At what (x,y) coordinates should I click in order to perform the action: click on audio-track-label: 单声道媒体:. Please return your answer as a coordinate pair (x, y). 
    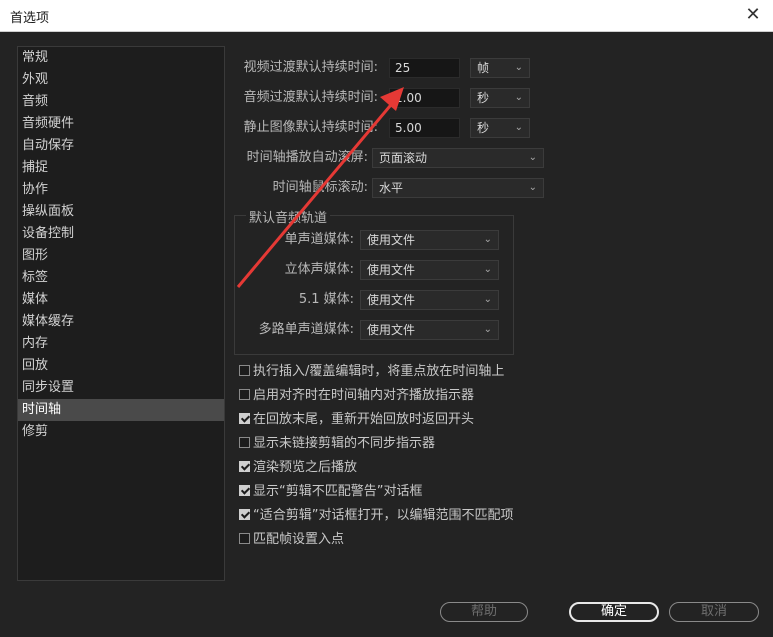
    Looking at the image, I should click on (319, 239).